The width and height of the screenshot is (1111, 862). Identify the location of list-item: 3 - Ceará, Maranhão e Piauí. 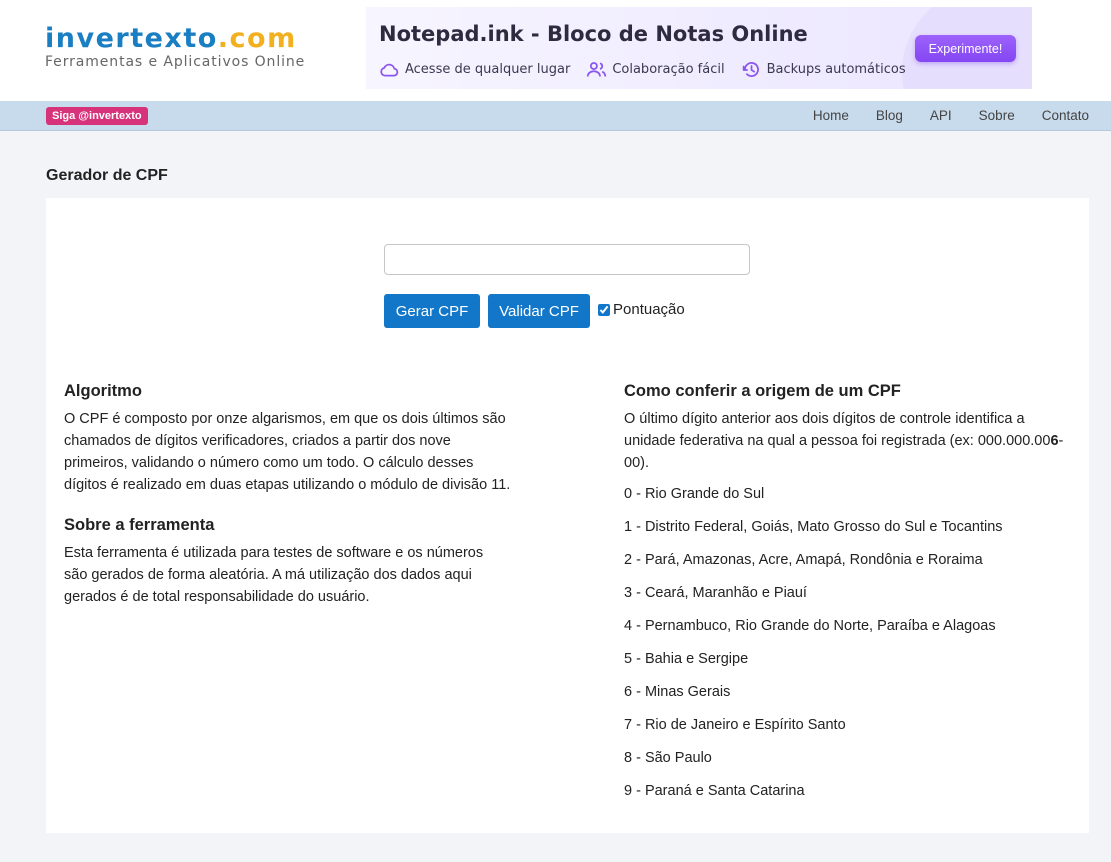
(715, 593).